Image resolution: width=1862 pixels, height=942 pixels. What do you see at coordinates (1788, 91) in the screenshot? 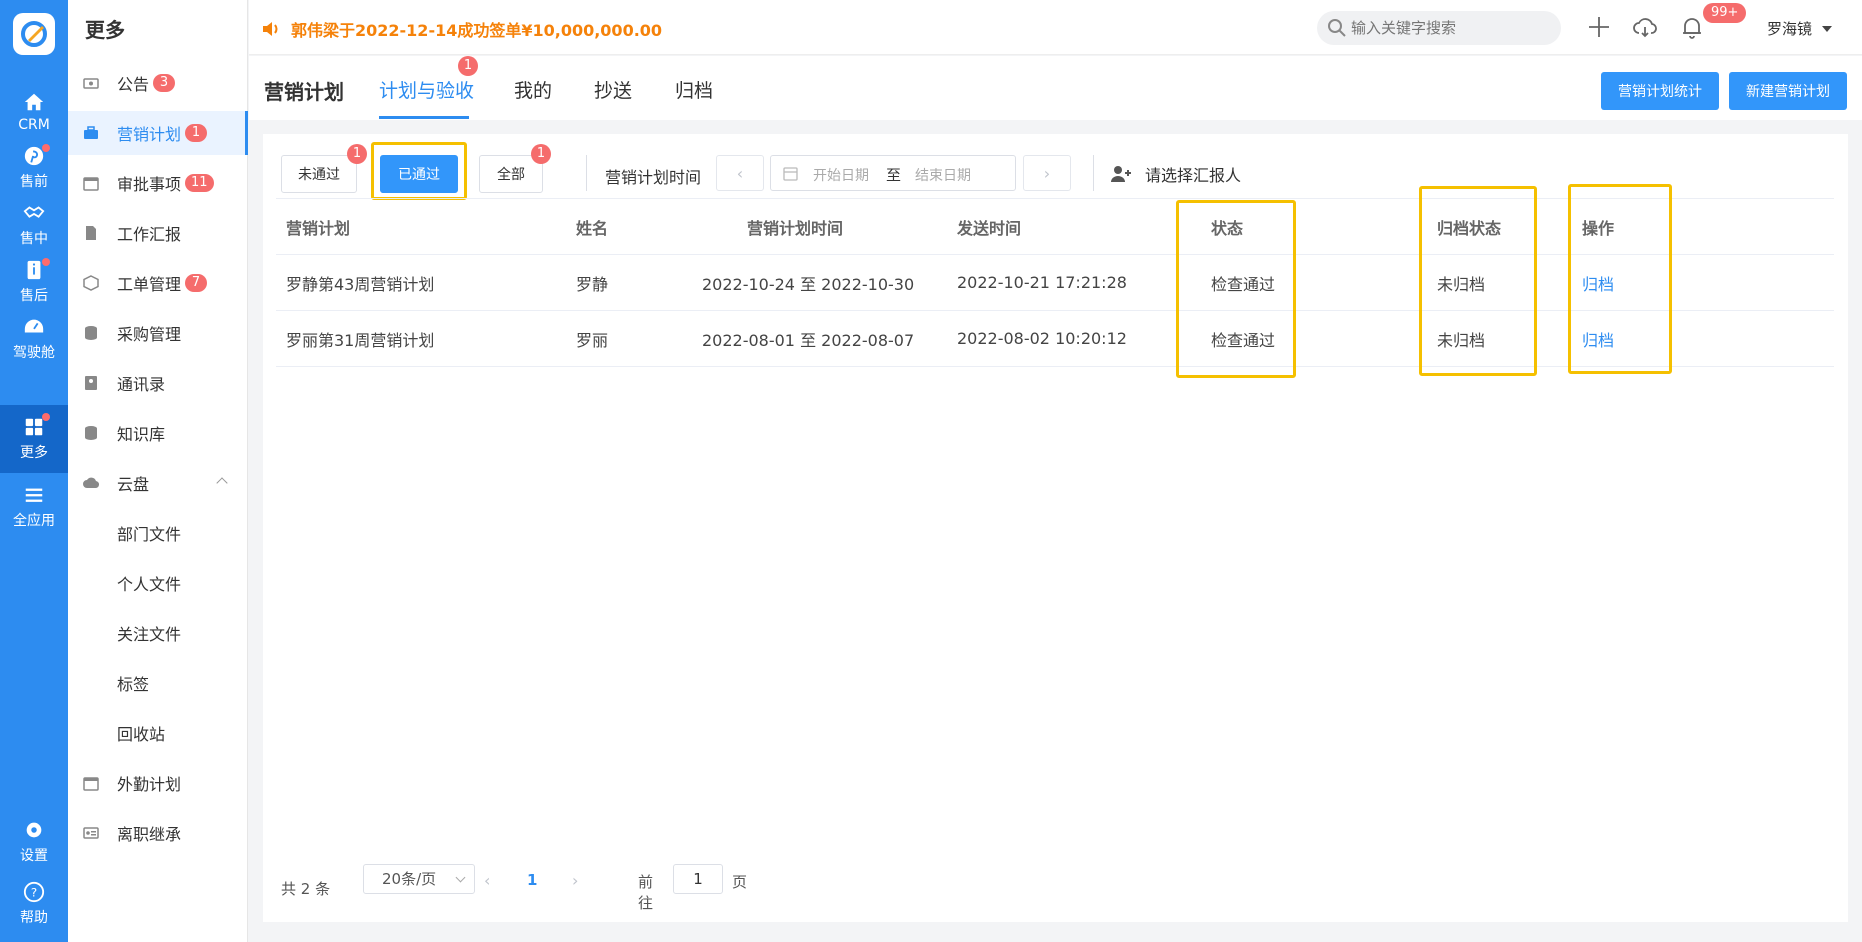
I see `new-marketing-plan-button: 新建营销计划` at bounding box center [1788, 91].